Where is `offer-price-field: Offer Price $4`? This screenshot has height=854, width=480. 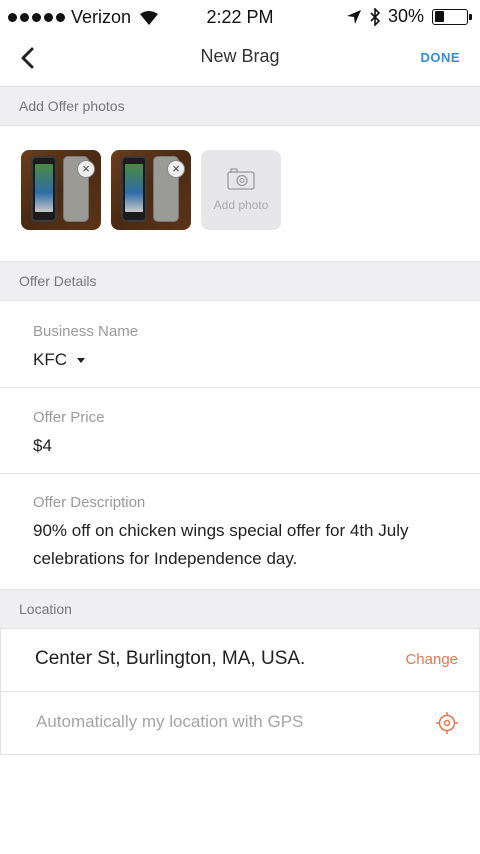
offer-price-field: Offer Price $4 is located at coordinates (240, 431).